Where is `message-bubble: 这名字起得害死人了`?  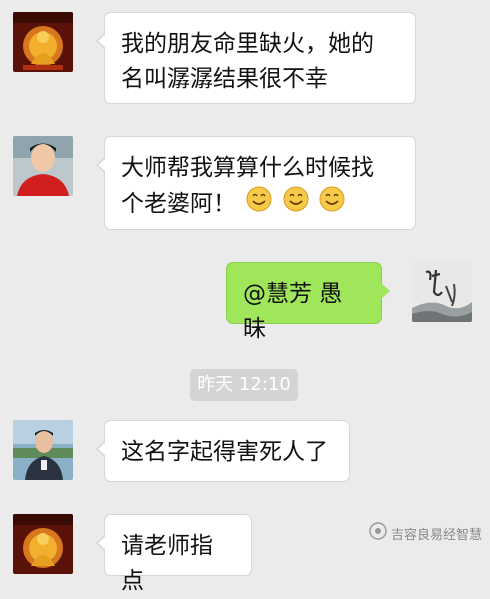
message-bubble: 这名字起得害死人了 is located at coordinates (223, 451).